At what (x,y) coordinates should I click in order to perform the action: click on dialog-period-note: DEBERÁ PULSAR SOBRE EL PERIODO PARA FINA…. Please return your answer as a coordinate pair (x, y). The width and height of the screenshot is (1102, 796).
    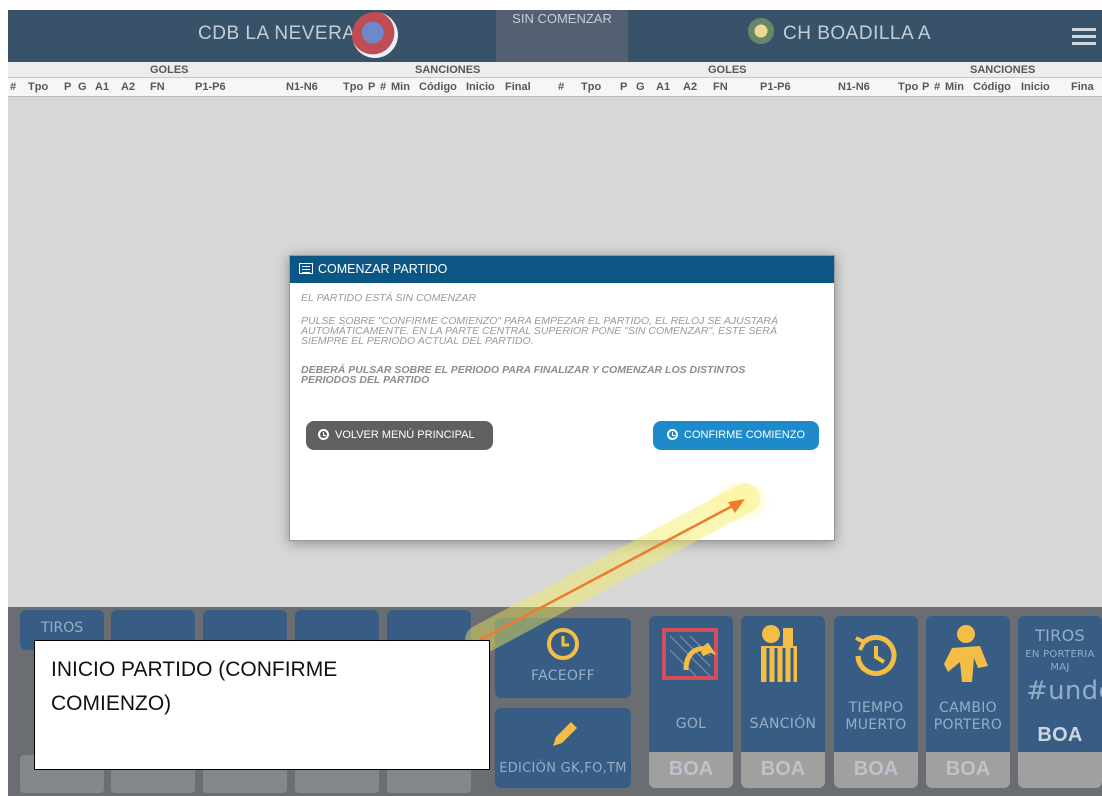
    Looking at the image, I should click on (523, 375).